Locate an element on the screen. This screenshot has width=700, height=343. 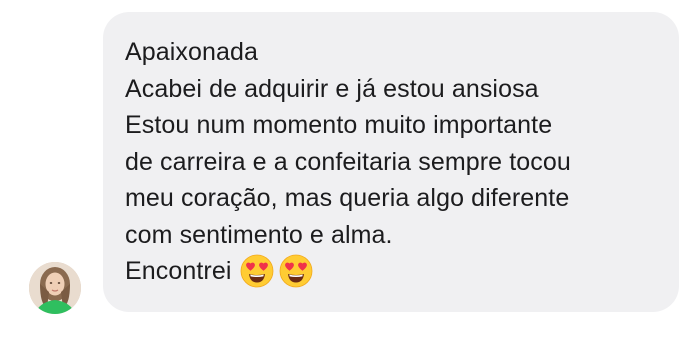
message-line-7-text: Encontrei is located at coordinates (178, 271).